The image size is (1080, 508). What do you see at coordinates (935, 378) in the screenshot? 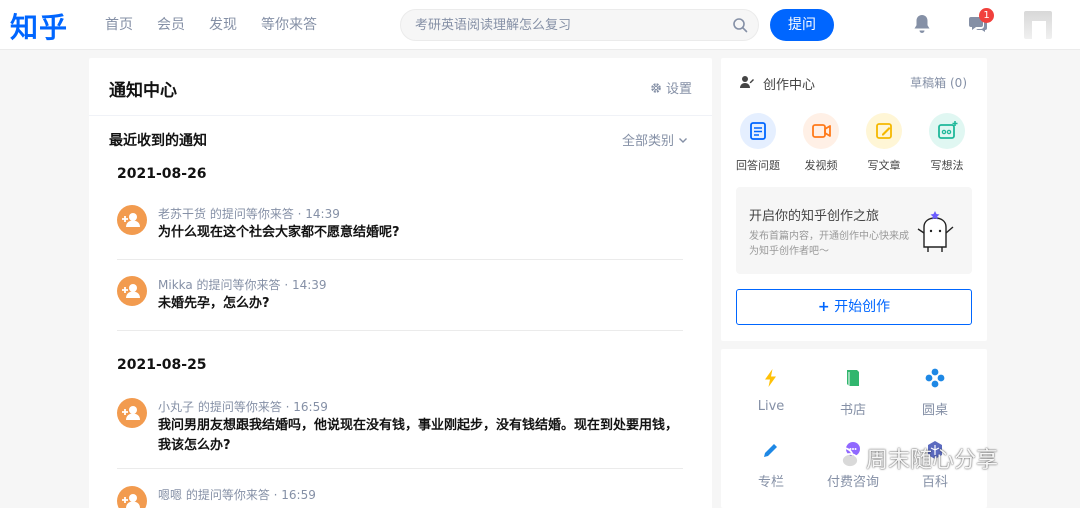
I see `roundtable-icon` at bounding box center [935, 378].